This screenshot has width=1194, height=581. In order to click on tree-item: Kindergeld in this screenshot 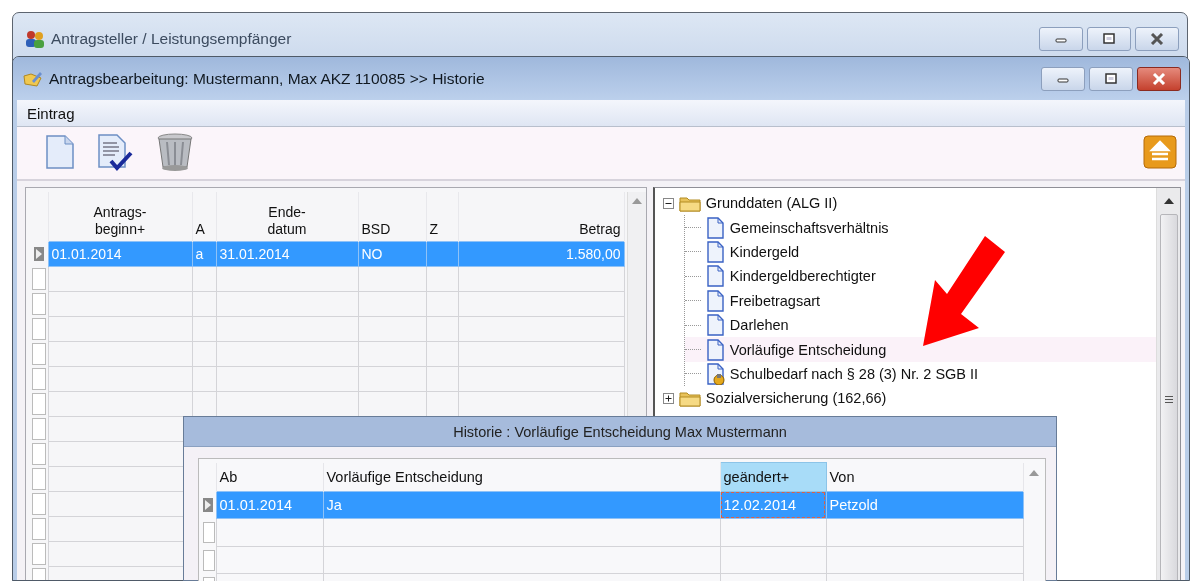, I will do `click(920, 252)`.